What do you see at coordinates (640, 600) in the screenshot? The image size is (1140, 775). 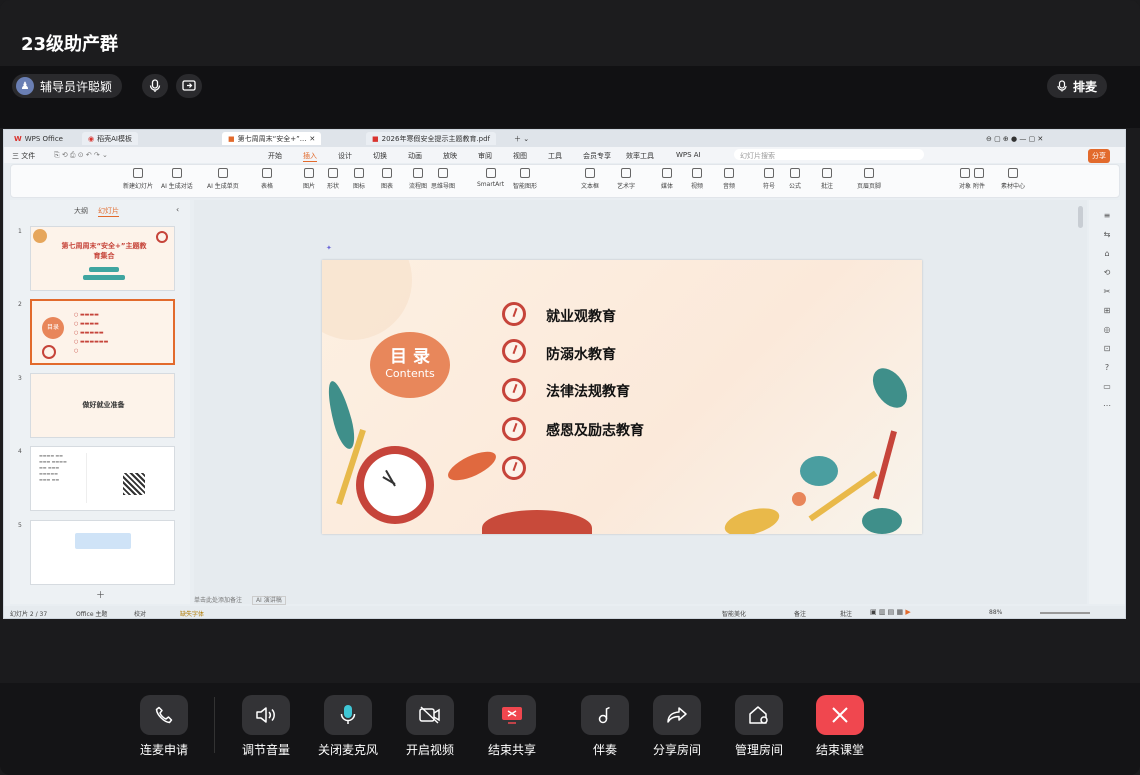 I see `notes-area: 单击此处添加备注 AI 演讲稿` at bounding box center [640, 600].